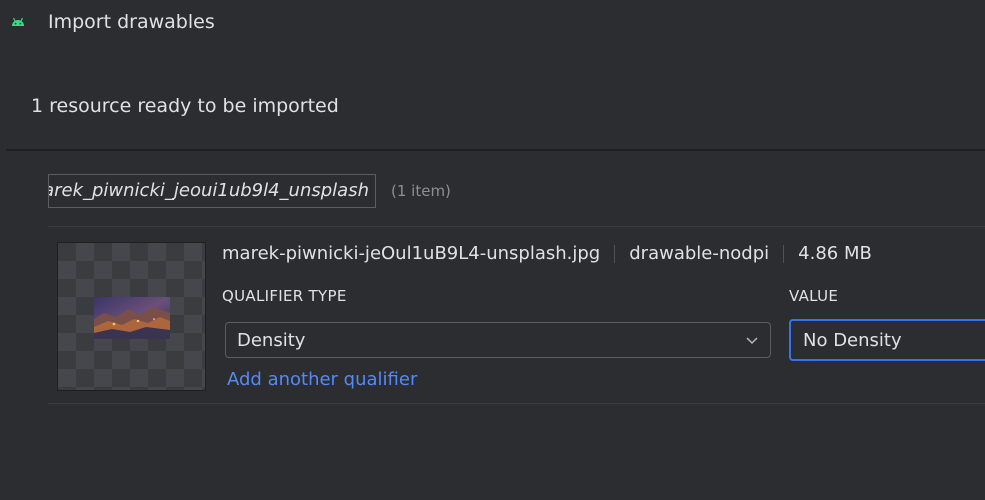  What do you see at coordinates (131, 22) in the screenshot?
I see `dialog-title: Import drawables` at bounding box center [131, 22].